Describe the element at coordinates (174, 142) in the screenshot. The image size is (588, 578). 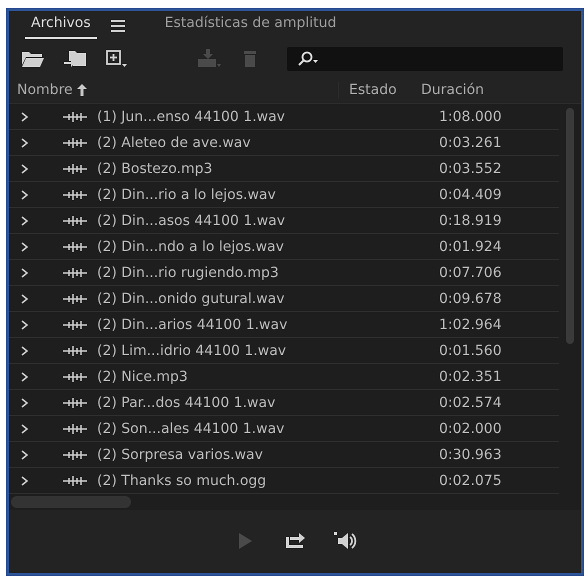
I see `file-name: (2) Aleteo de ave.wav` at that location.